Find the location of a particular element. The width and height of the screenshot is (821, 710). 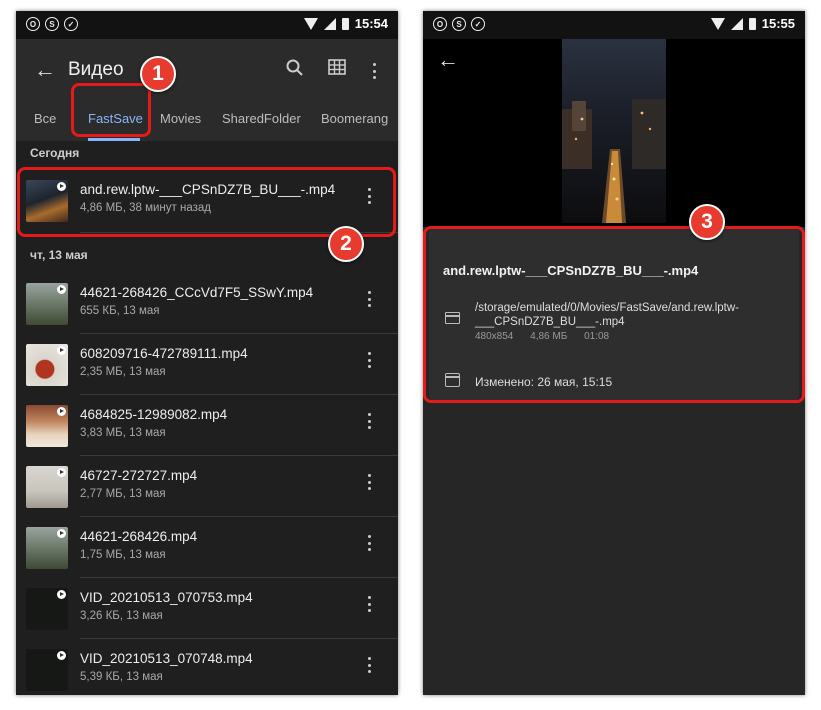

search-icon is located at coordinates (295, 70).